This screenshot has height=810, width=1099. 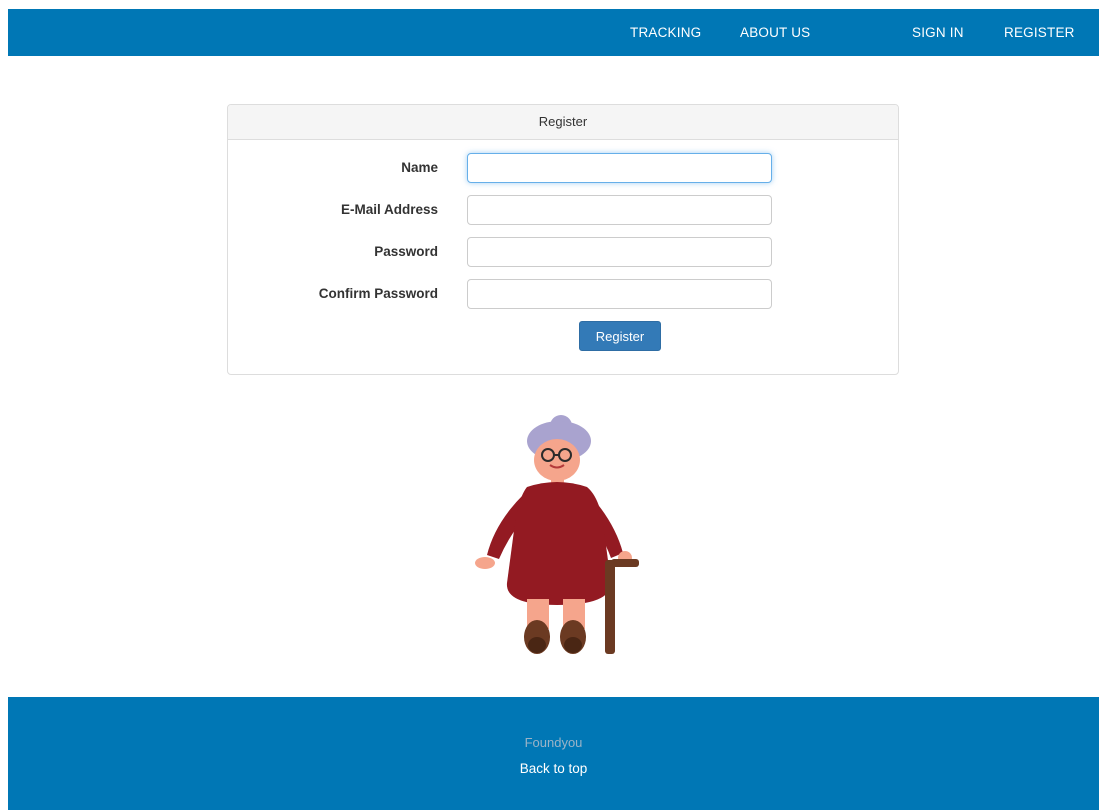 I want to click on footer-brand: Foundyou, so click(x=553, y=742).